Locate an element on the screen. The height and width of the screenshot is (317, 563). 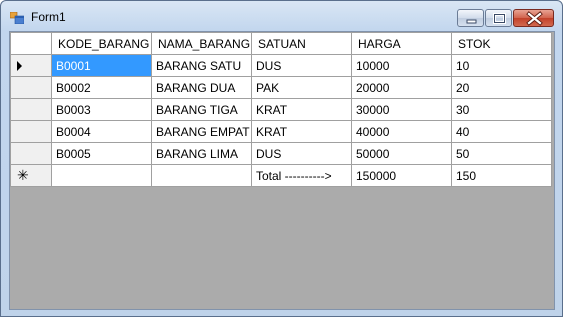
grid-cell-stok: 50 is located at coordinates (501, 153).